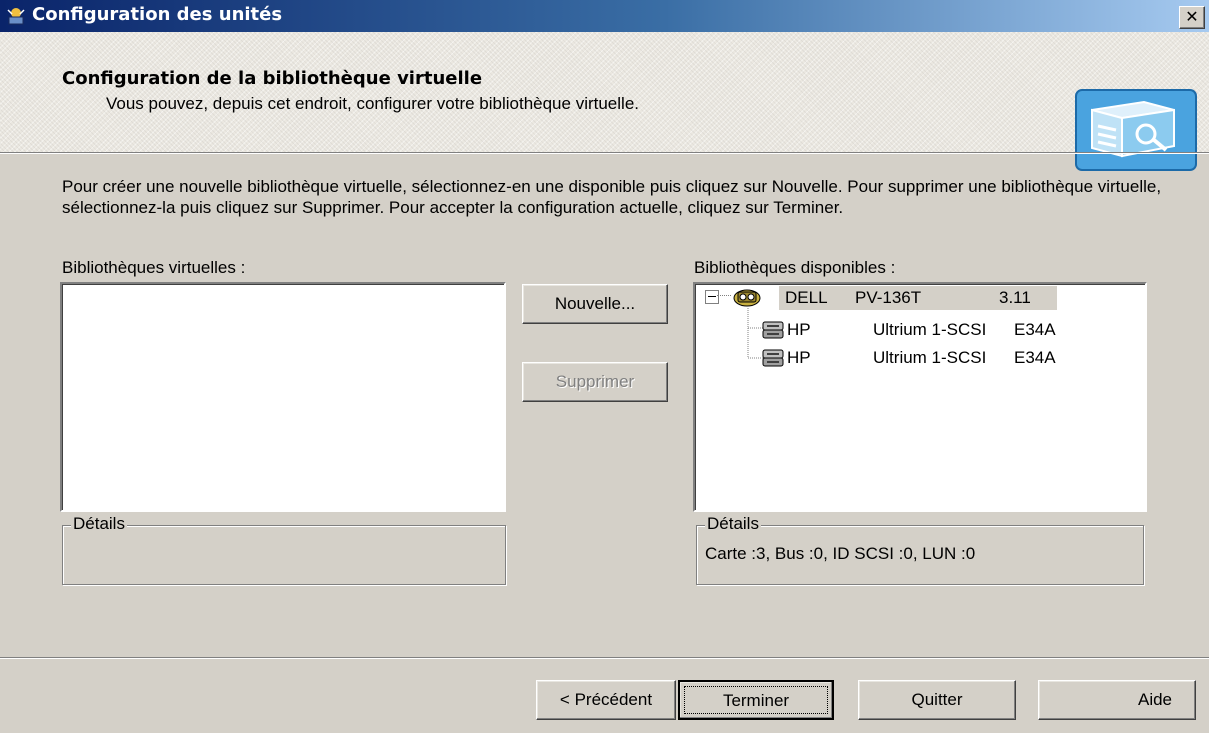 Image resolution: width=1209 pixels, height=733 pixels. I want to click on focus-rectangle, so click(756, 700).